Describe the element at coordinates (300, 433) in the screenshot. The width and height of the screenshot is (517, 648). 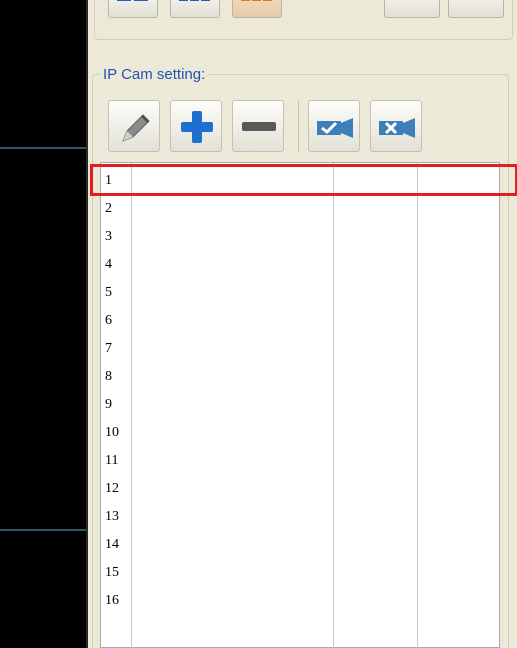
I see `table-row: 10` at that location.